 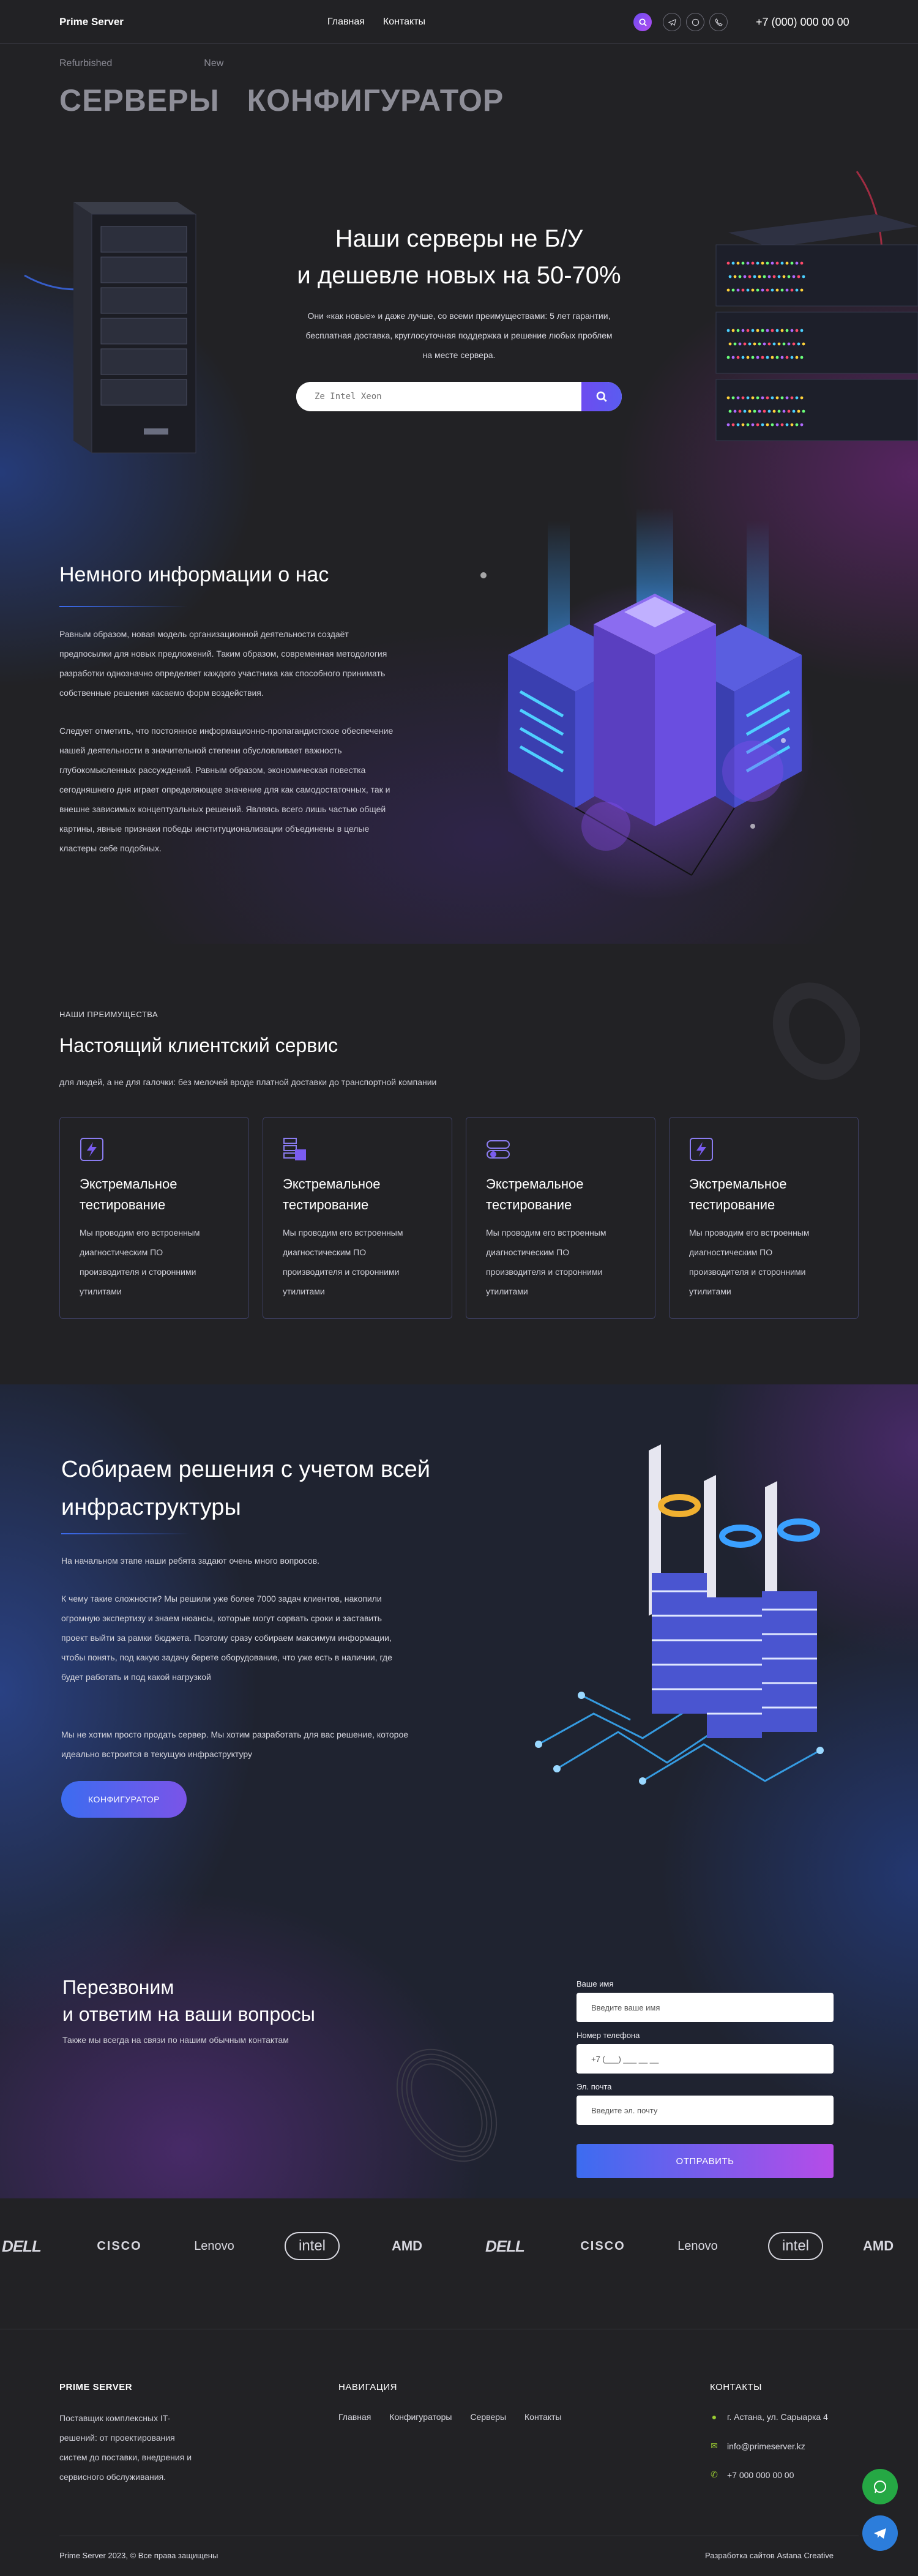 I want to click on footer-email: ✉ info@primeserver.kz, so click(x=757, y=2446).